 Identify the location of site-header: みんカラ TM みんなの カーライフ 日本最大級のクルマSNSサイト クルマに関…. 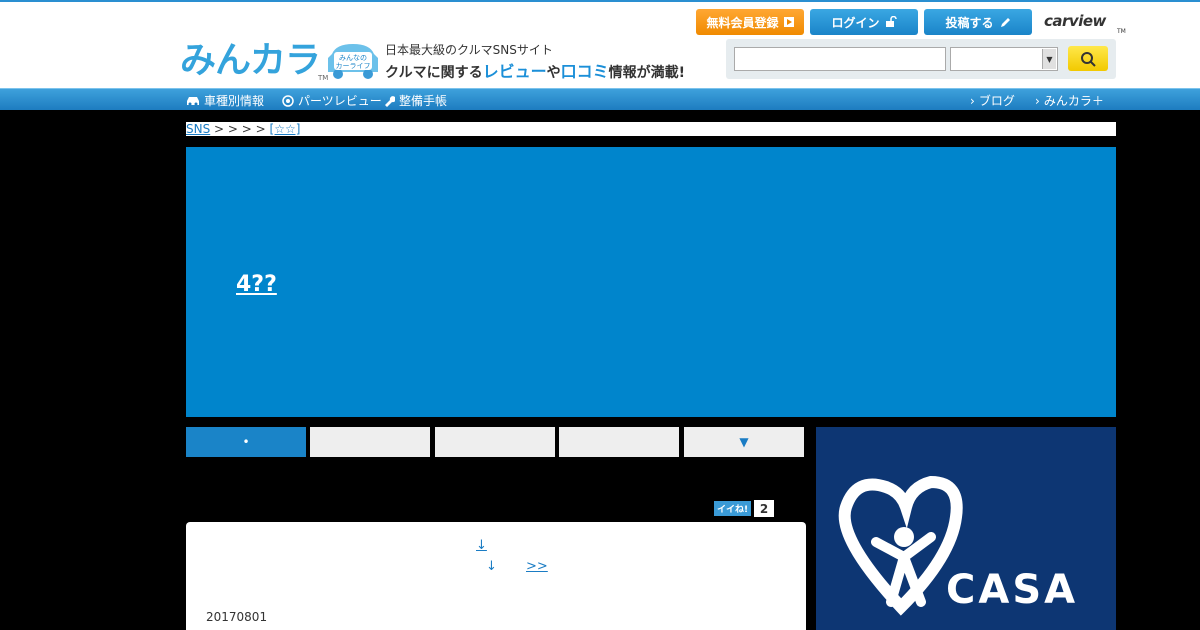
(600, 45).